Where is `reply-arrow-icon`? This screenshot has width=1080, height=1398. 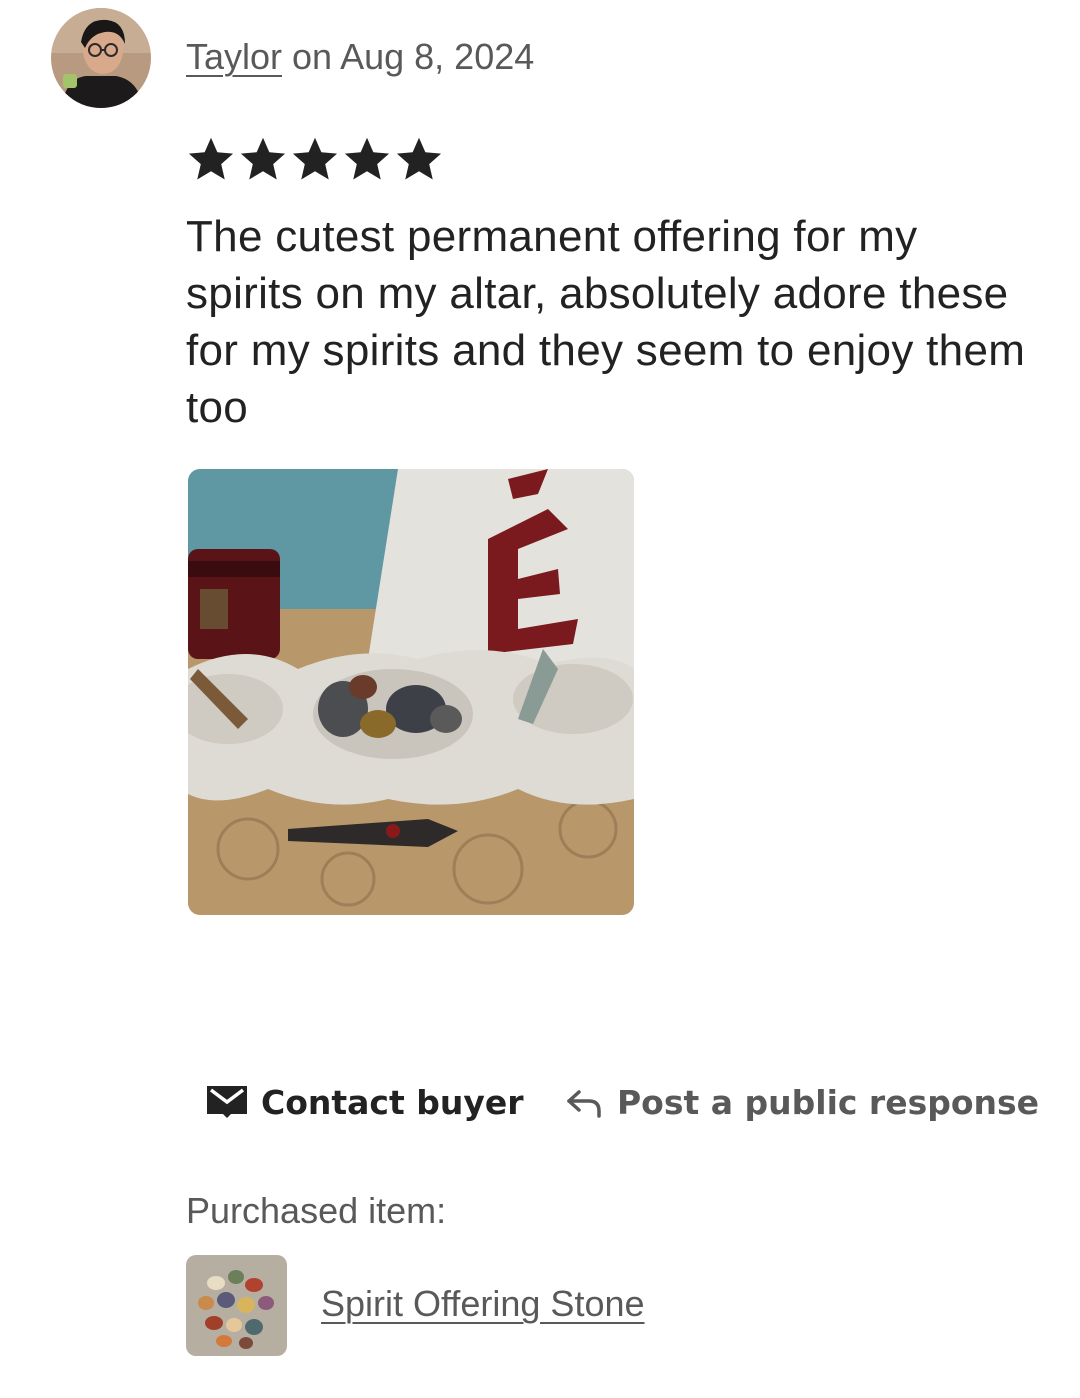 reply-arrow-icon is located at coordinates (584, 1104).